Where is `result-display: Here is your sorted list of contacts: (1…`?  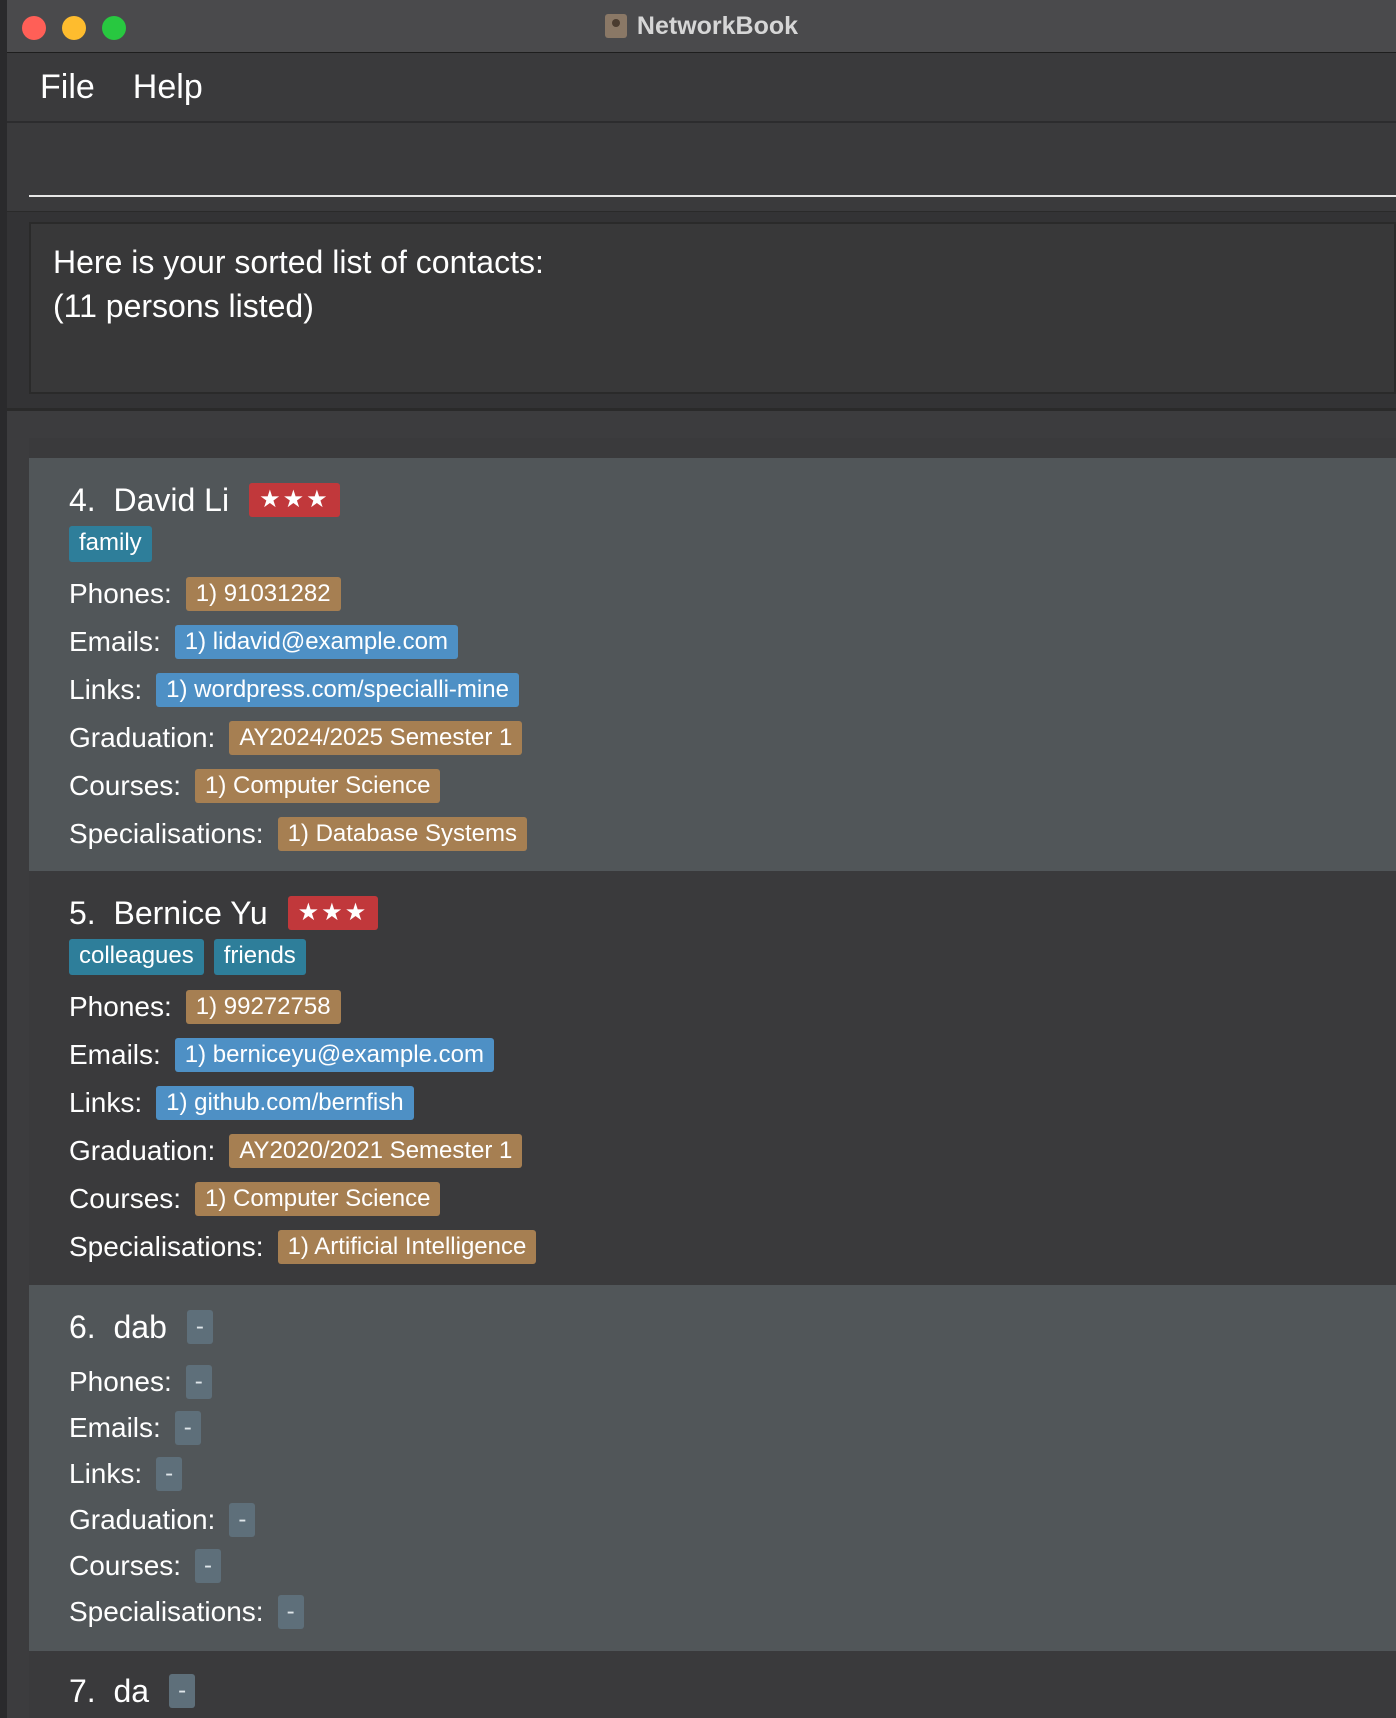 result-display: Here is your sorted list of contacts: (1… is located at coordinates (701, 311).